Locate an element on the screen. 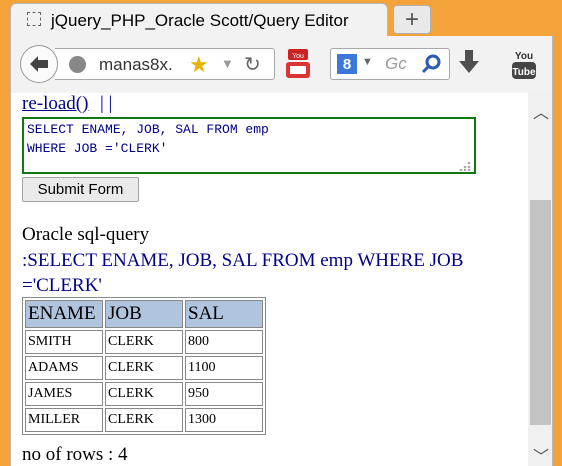 The width and height of the screenshot is (562, 466). google-icon: 8 is located at coordinates (347, 64).